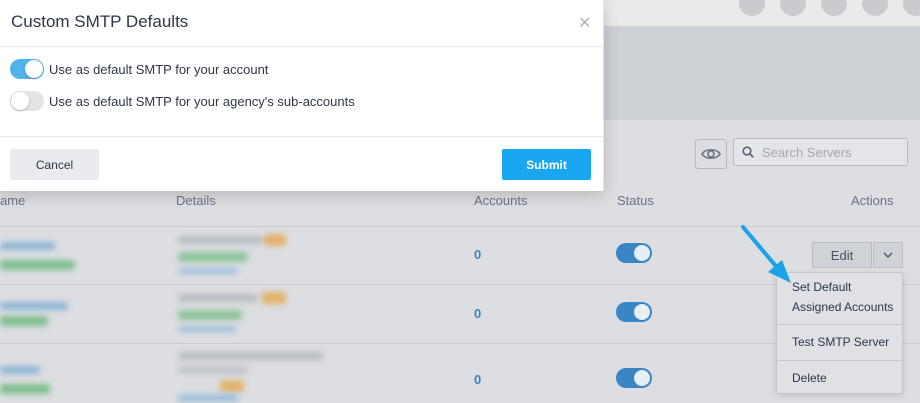 This screenshot has width=920, height=403. What do you see at coordinates (301, 23) in the screenshot?
I see `modal-header: Custom SMTP Defaults ✕` at bounding box center [301, 23].